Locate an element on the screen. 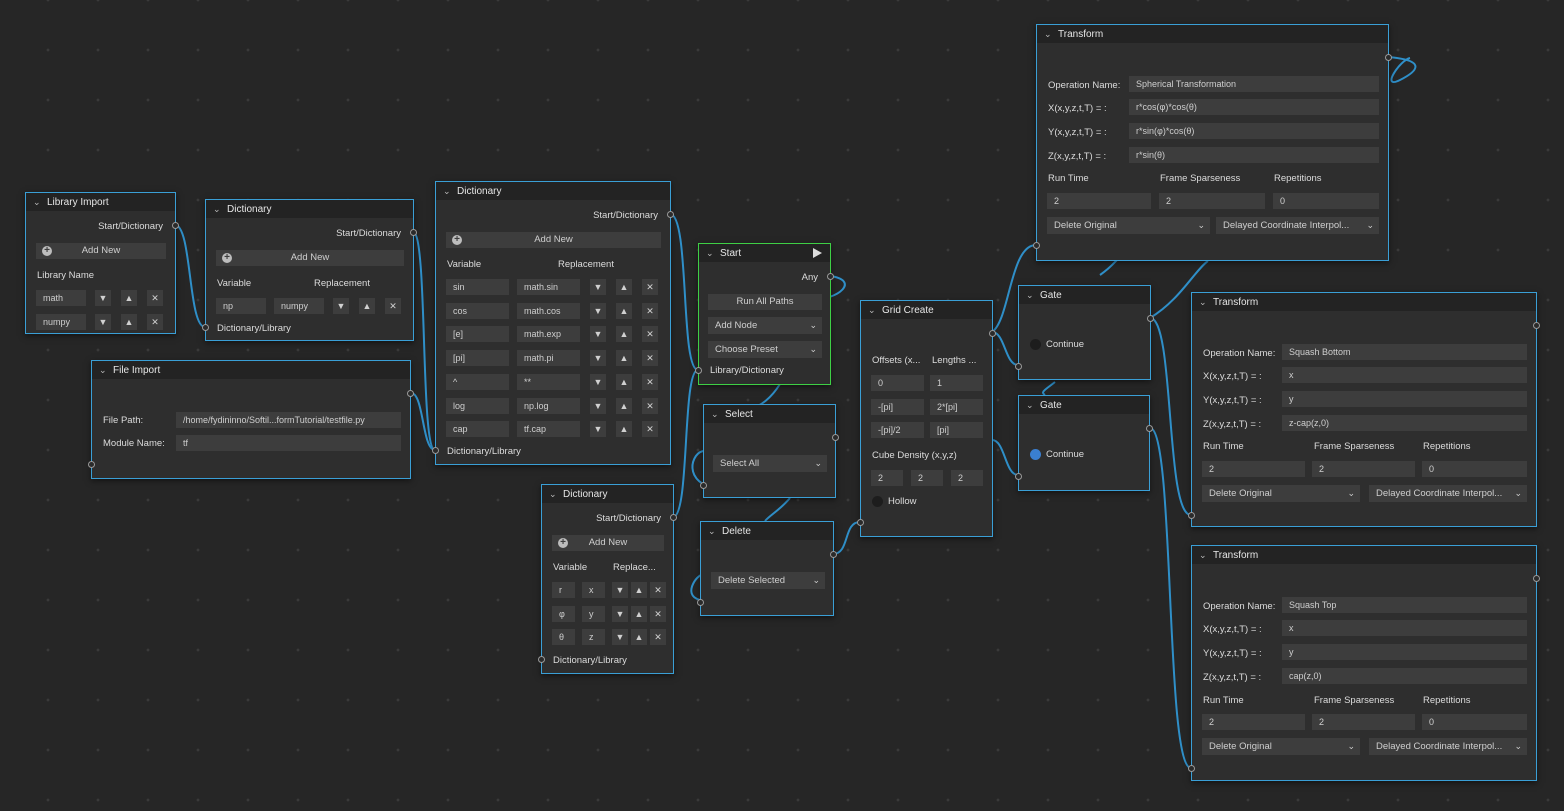  operation-name-field: Spherical Transformation is located at coordinates (1254, 84).